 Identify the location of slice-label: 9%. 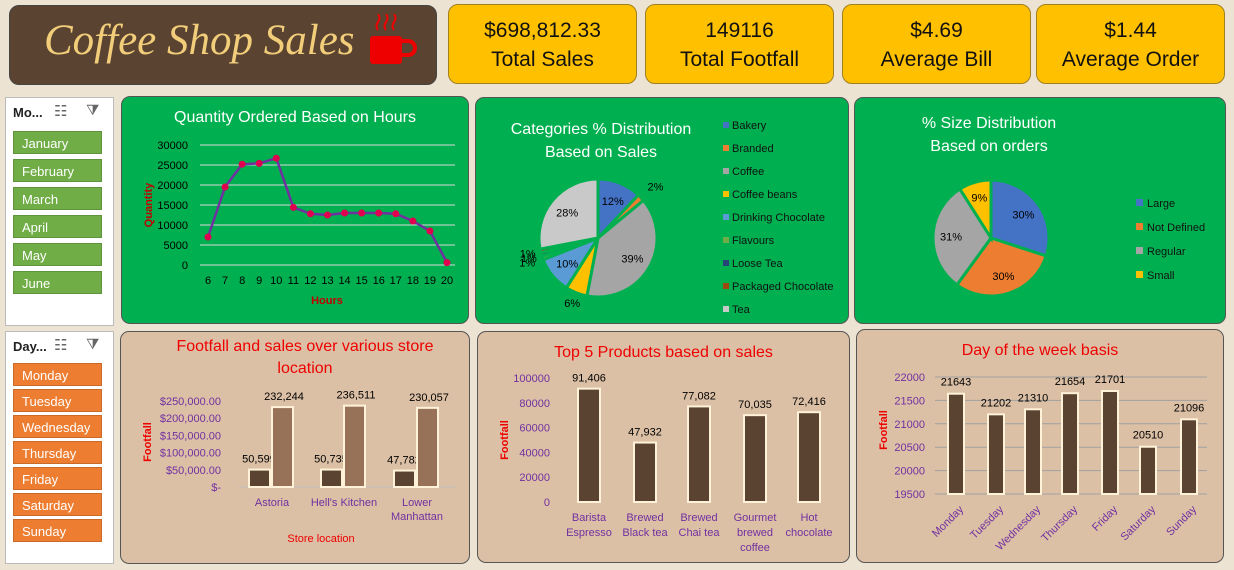
(979, 199).